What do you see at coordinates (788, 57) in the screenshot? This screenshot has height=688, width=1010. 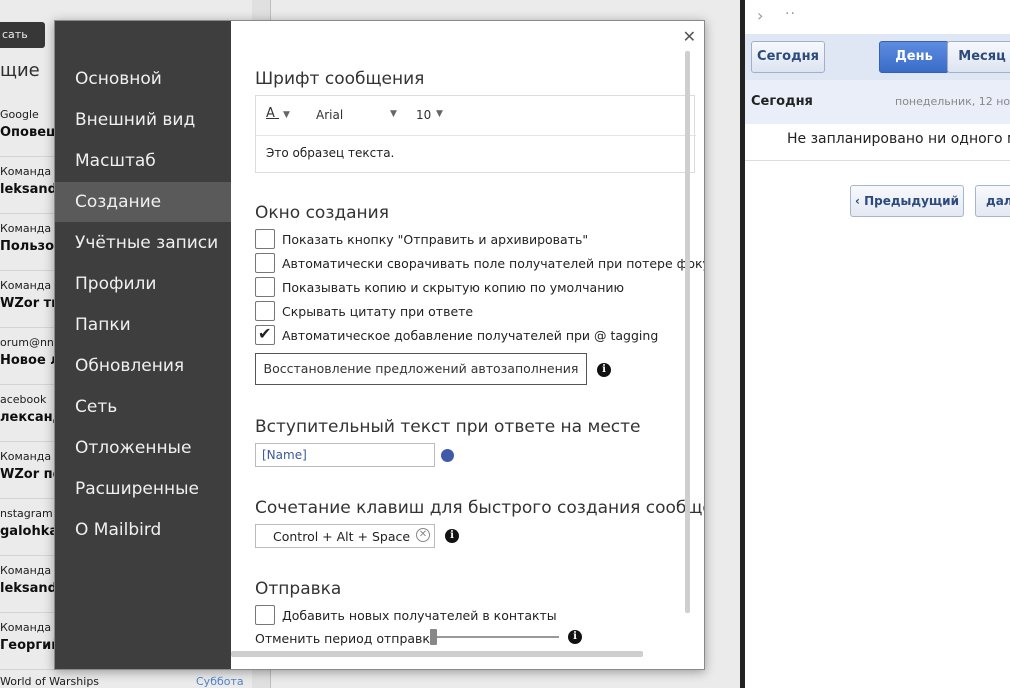 I see `calendar-today-button: Сегодня` at bounding box center [788, 57].